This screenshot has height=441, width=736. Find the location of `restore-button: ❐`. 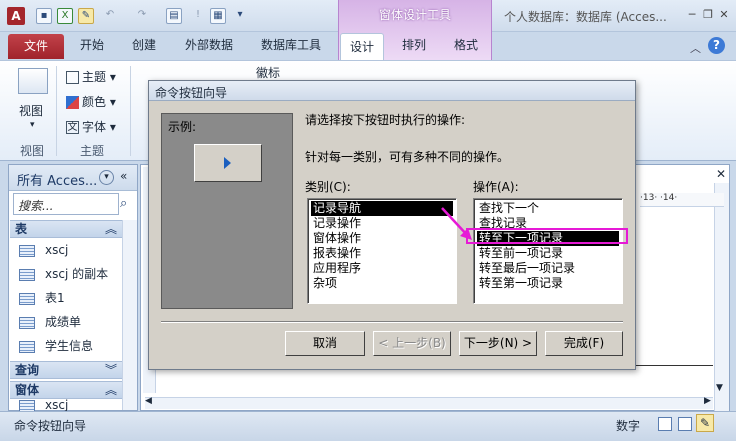

restore-button: ❐ is located at coordinates (708, 15).